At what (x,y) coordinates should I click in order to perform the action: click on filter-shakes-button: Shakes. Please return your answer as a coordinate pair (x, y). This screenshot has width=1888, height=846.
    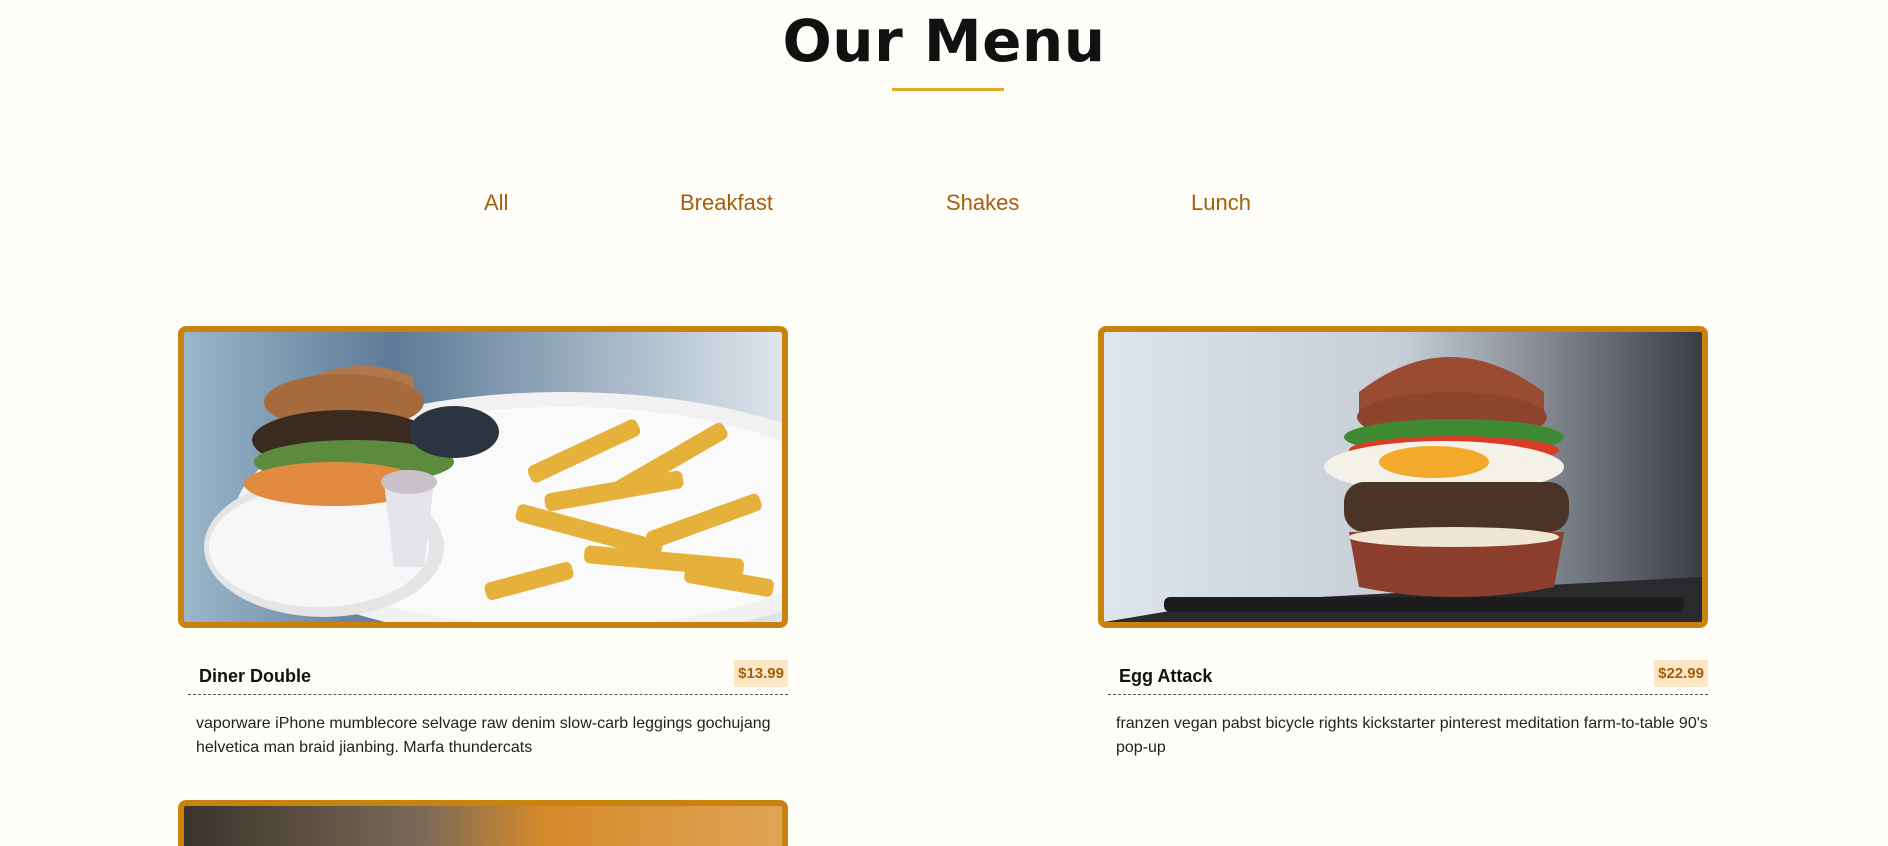
    Looking at the image, I should click on (982, 203).